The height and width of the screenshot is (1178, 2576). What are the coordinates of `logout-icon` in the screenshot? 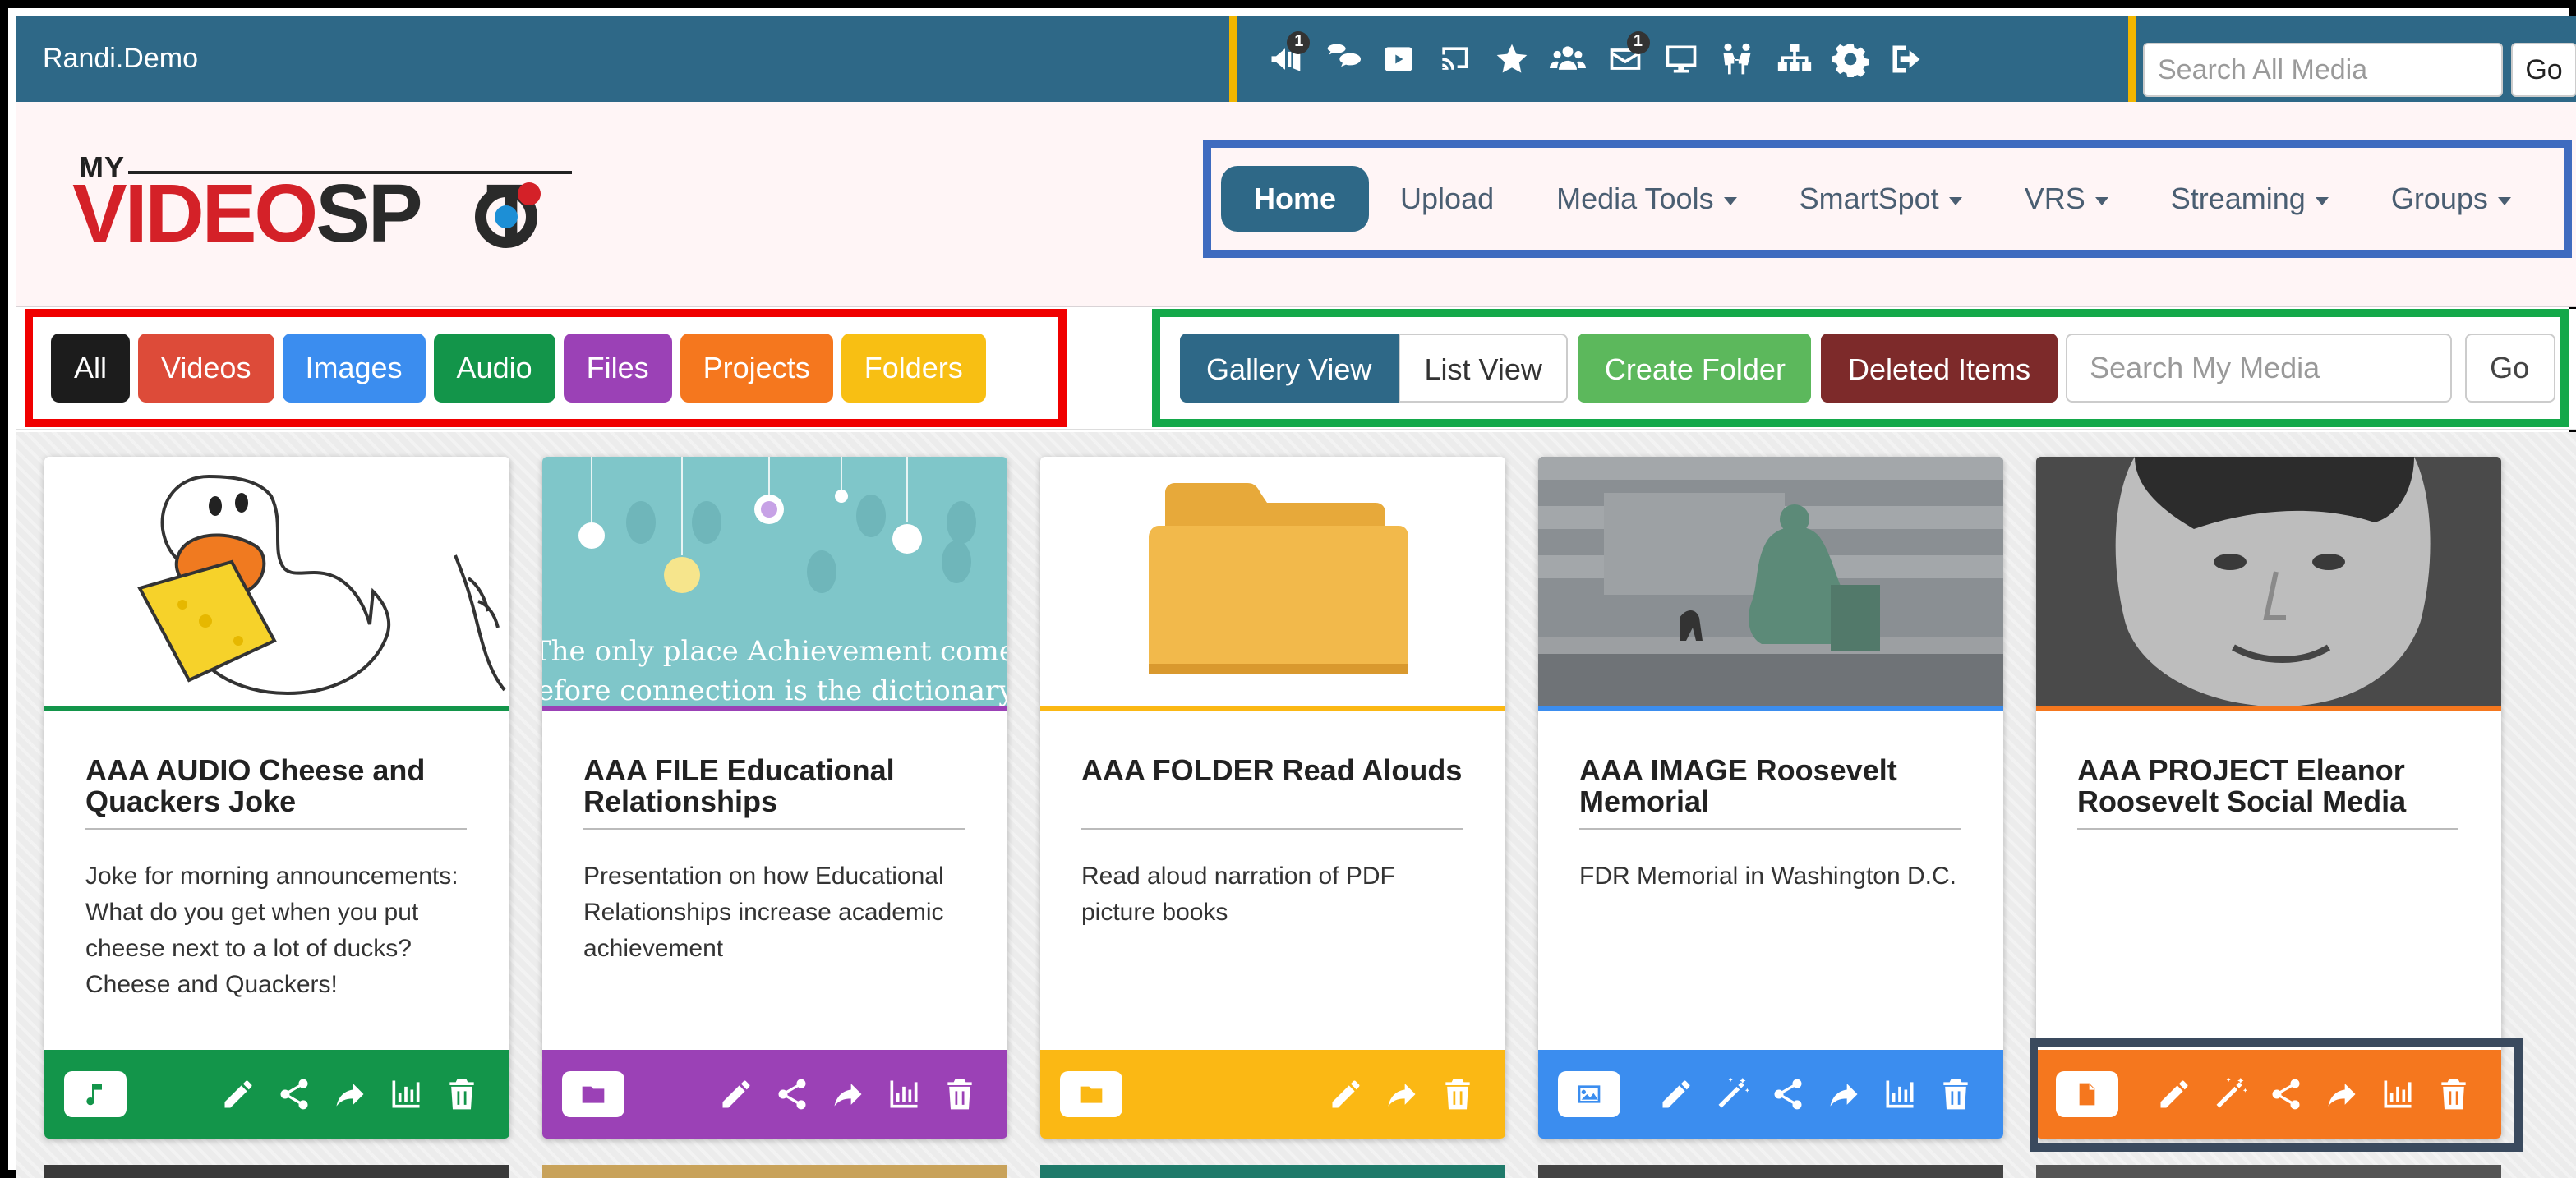 It's located at (1907, 59).